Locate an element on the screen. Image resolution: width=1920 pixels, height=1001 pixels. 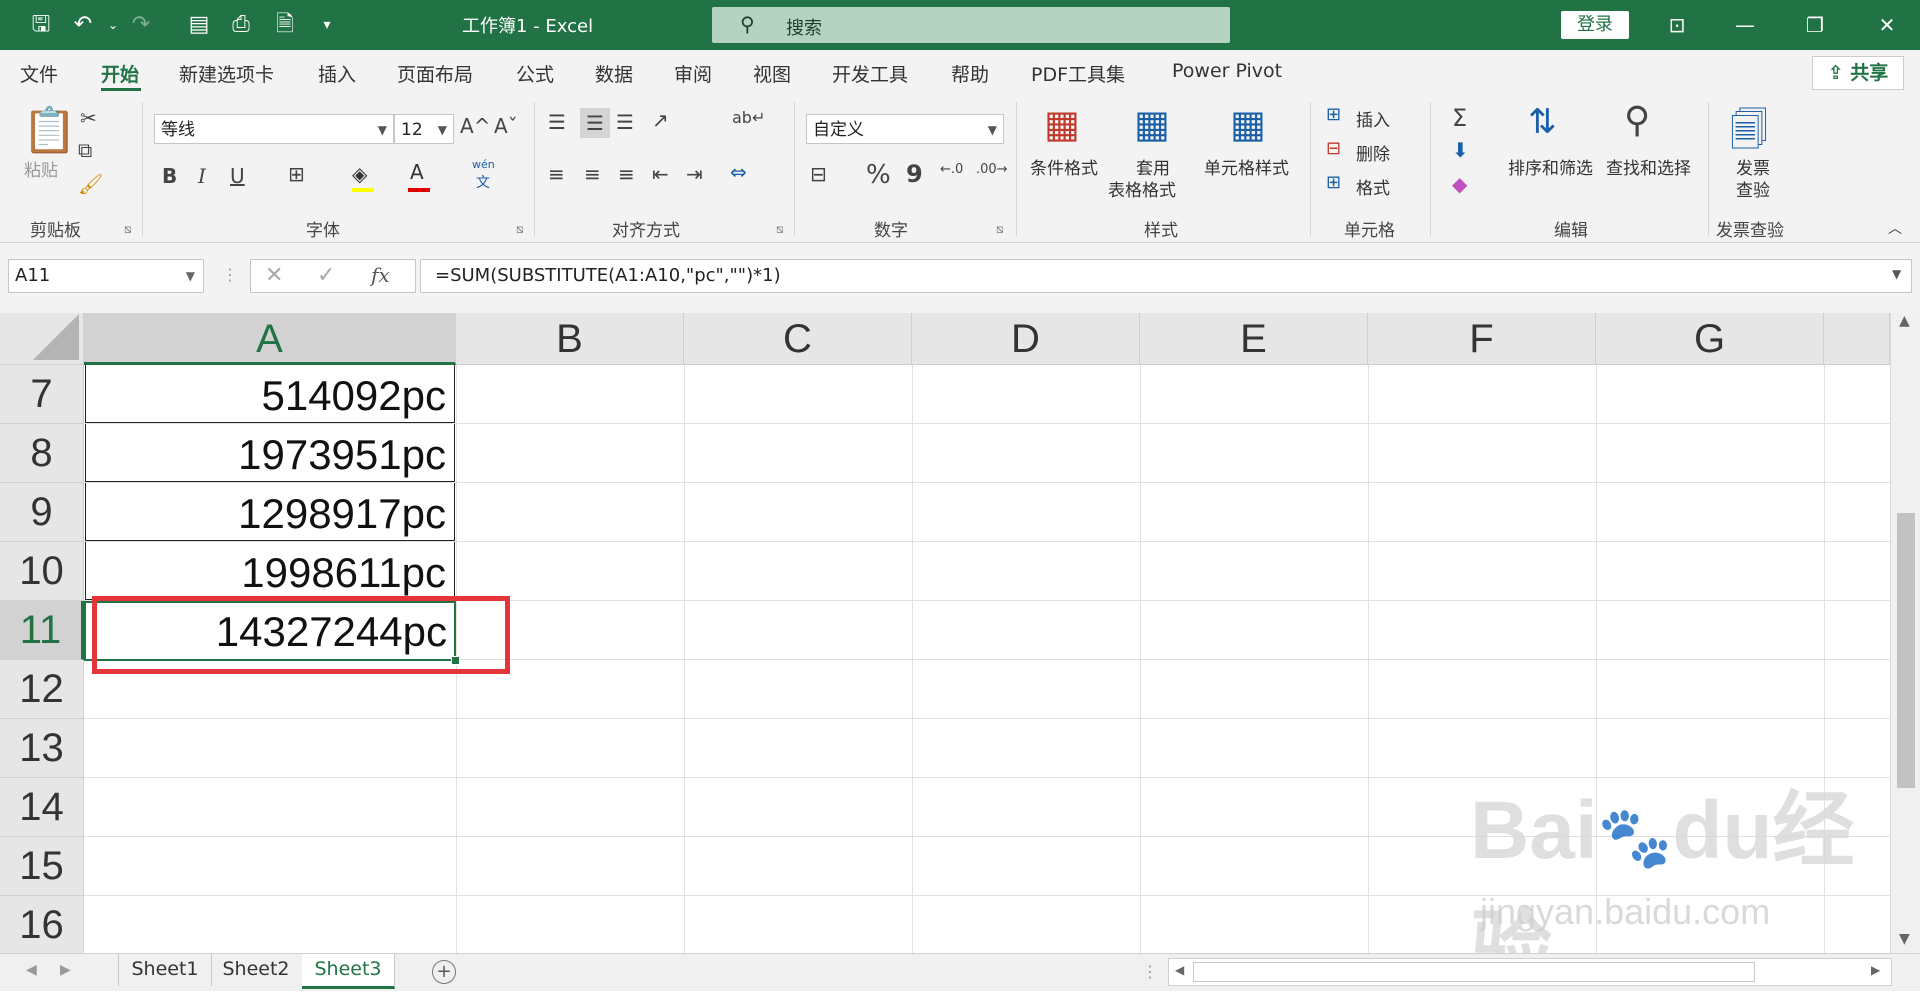
undo-dropdown-icon: ⌄ is located at coordinates (113, 25).